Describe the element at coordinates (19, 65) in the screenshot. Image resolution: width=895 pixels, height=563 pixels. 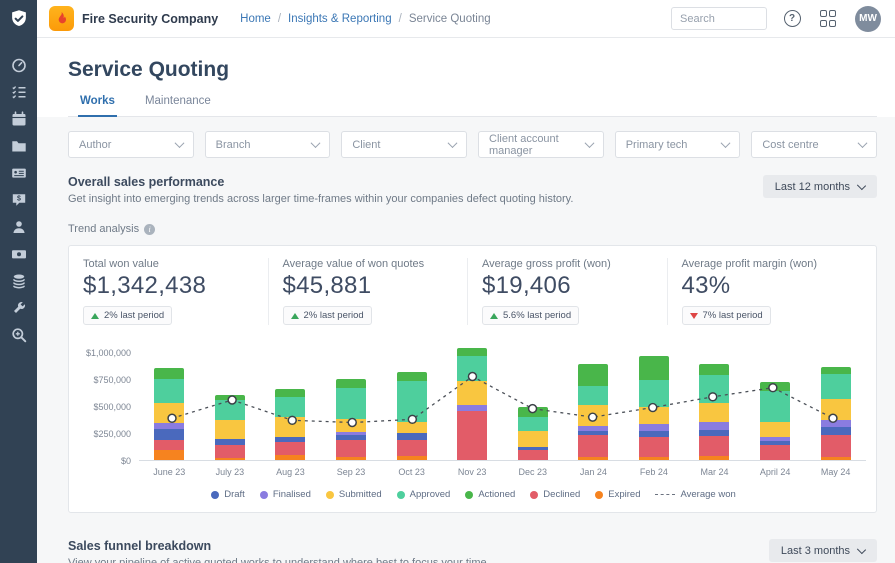
I see `dashboard-icon` at that location.